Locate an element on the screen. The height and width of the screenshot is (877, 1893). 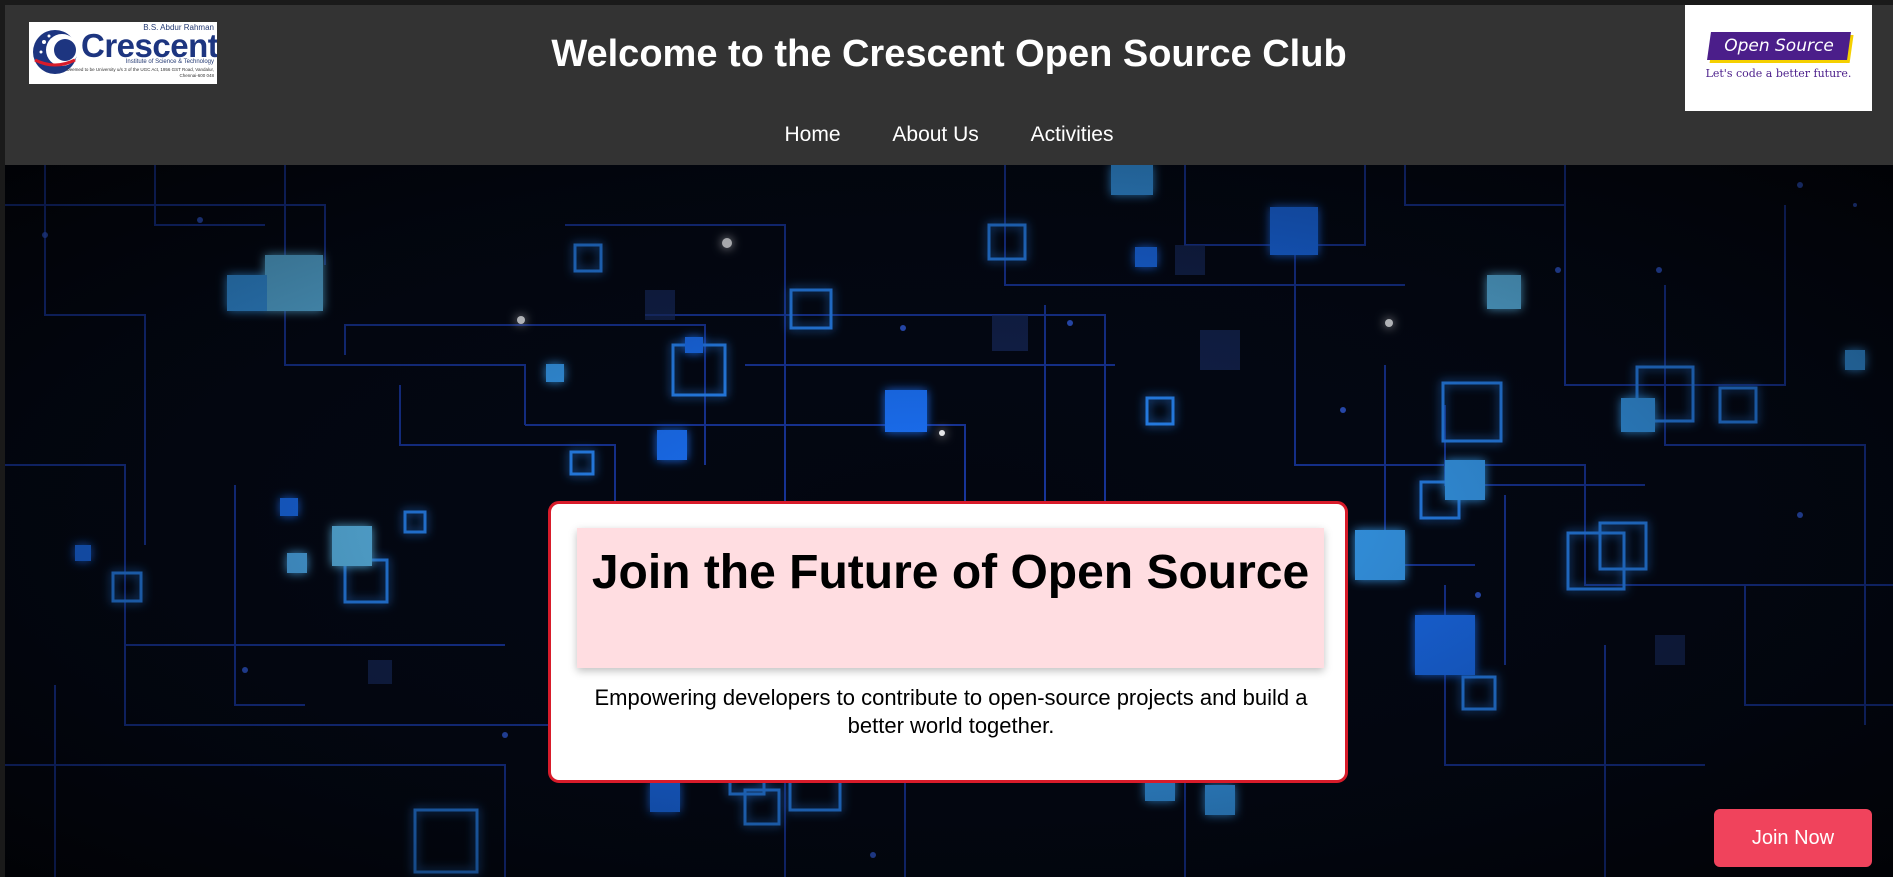
nav-about-link: About Us is located at coordinates (935, 134).